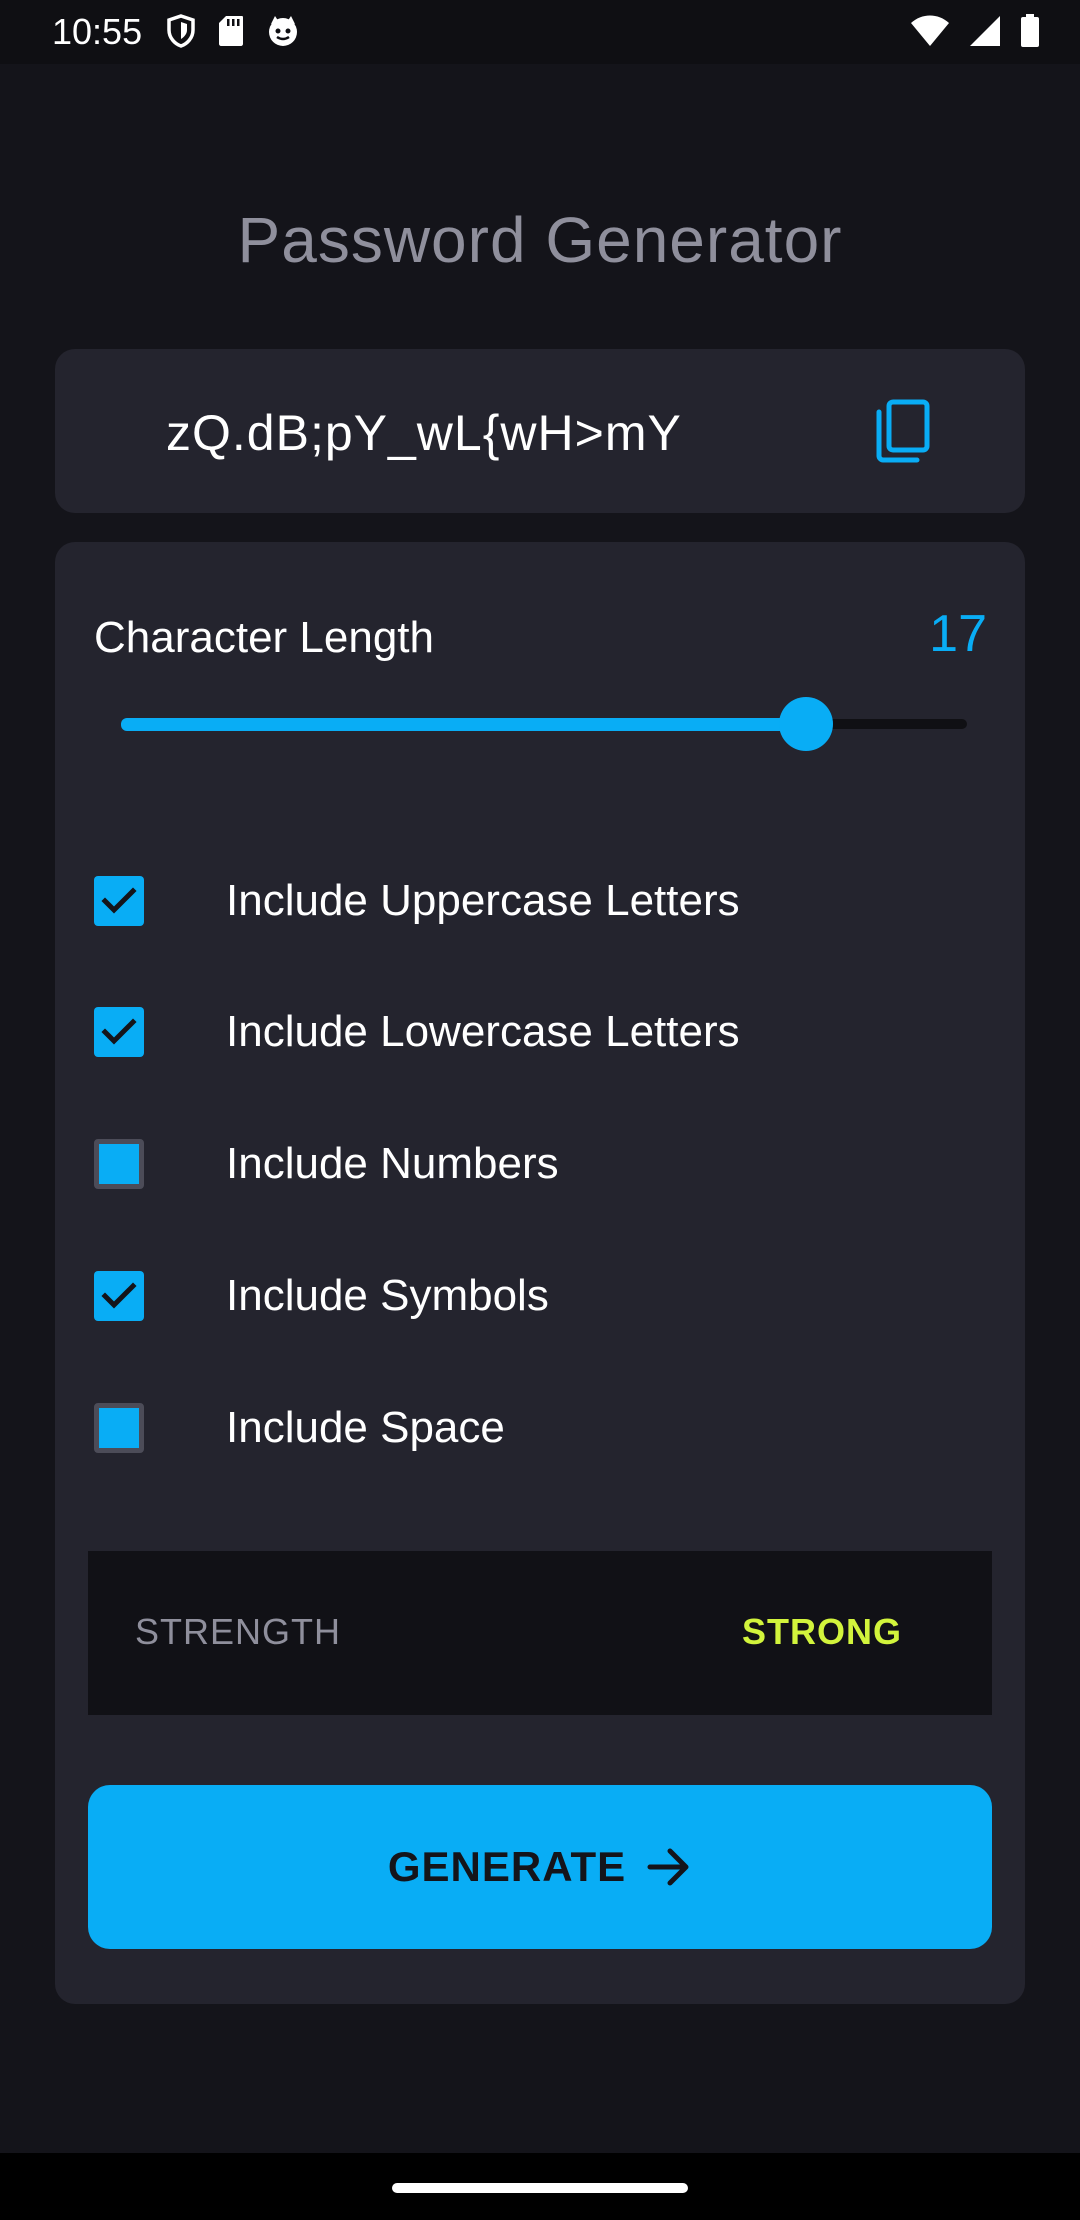 The width and height of the screenshot is (1080, 2220). I want to click on numbers-checkbox, so click(119, 1164).